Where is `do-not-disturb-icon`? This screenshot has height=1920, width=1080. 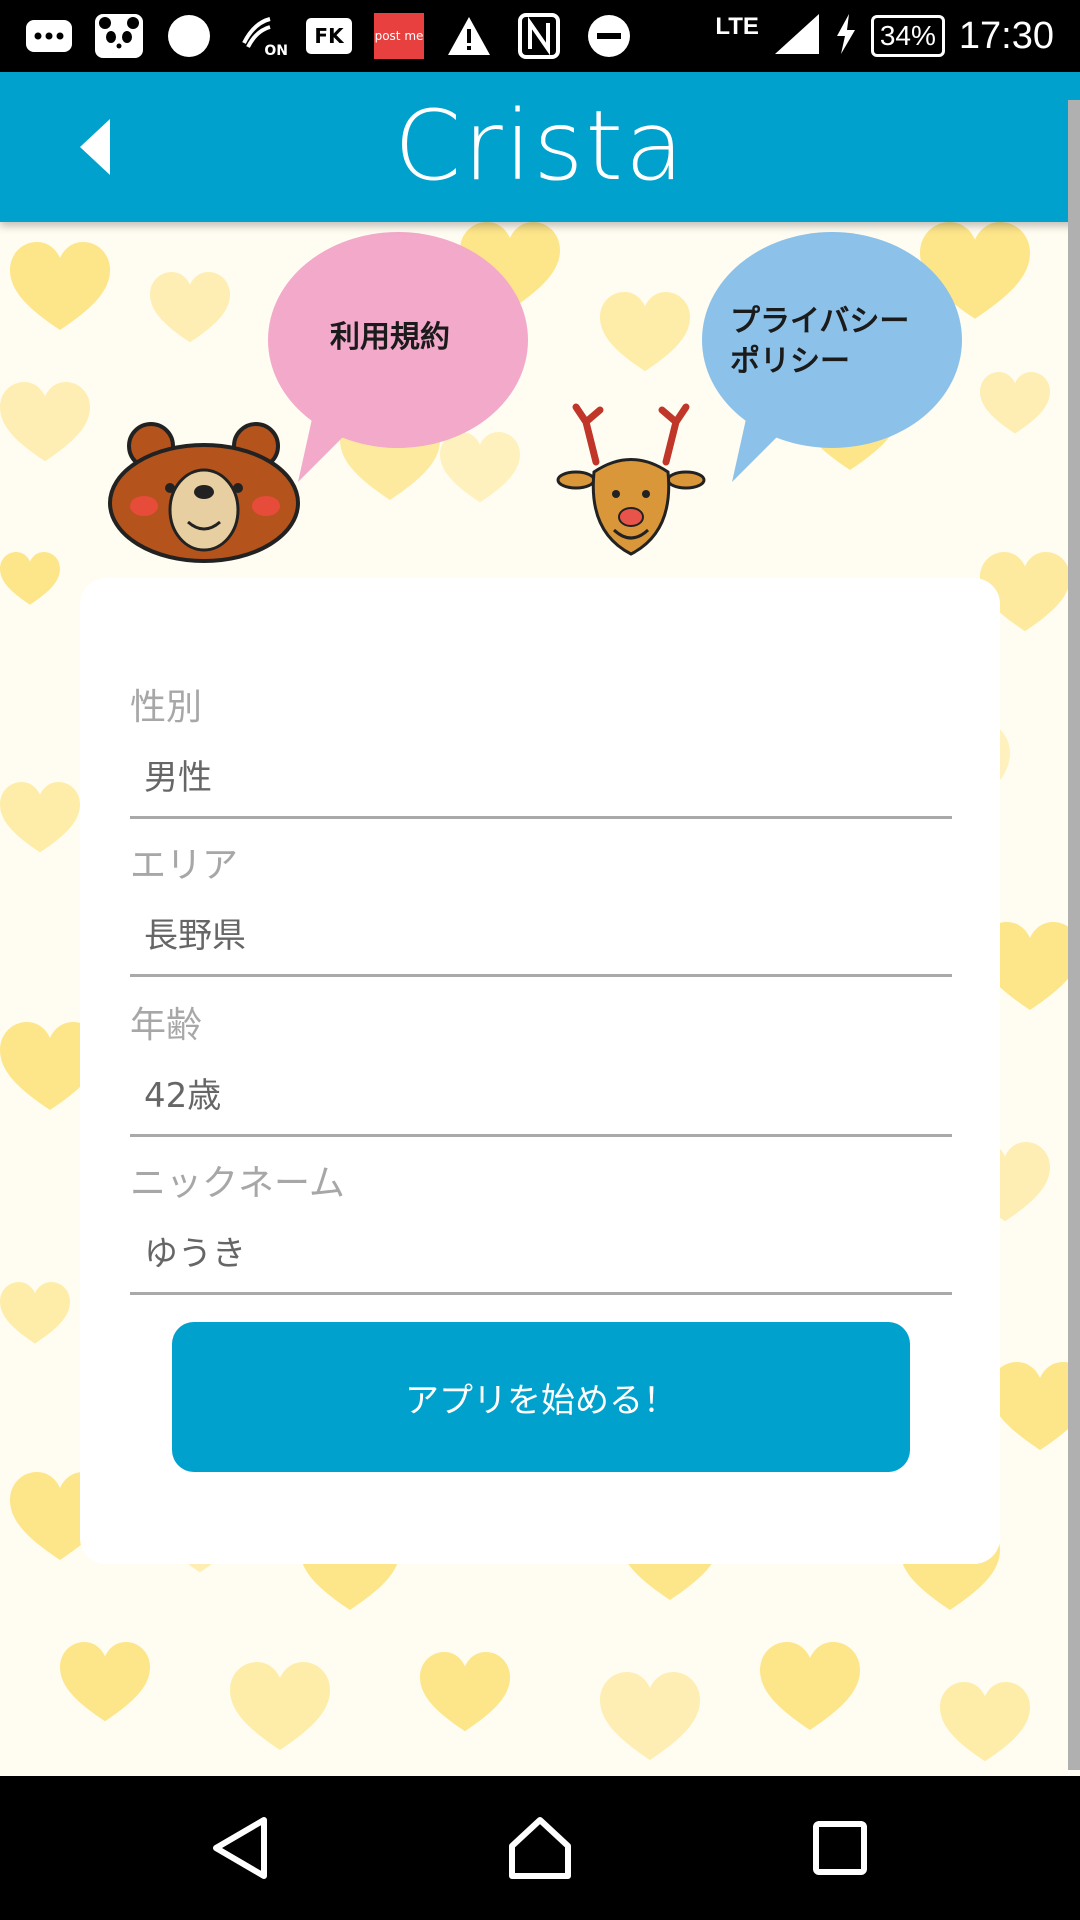 do-not-disturb-icon is located at coordinates (609, 36).